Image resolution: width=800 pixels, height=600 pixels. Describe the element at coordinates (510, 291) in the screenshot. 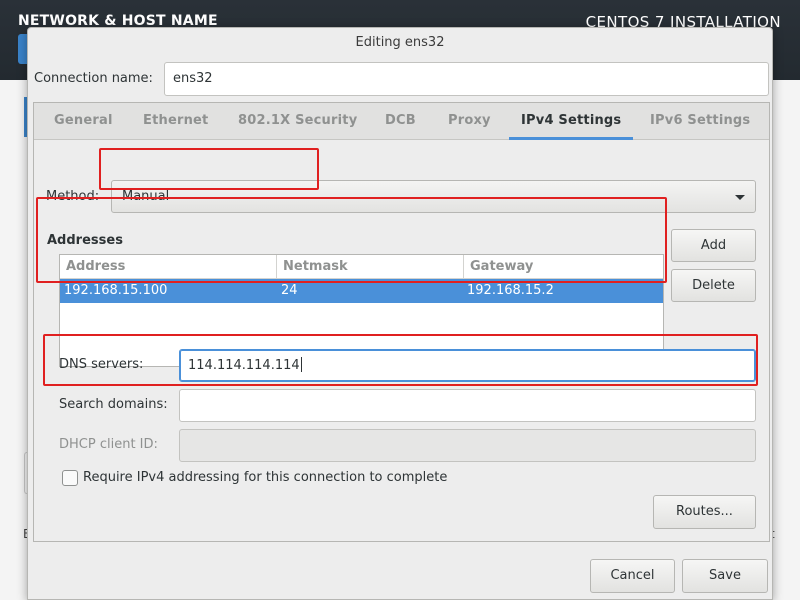

I see `cell-gateway: 192.168.15.2` at that location.